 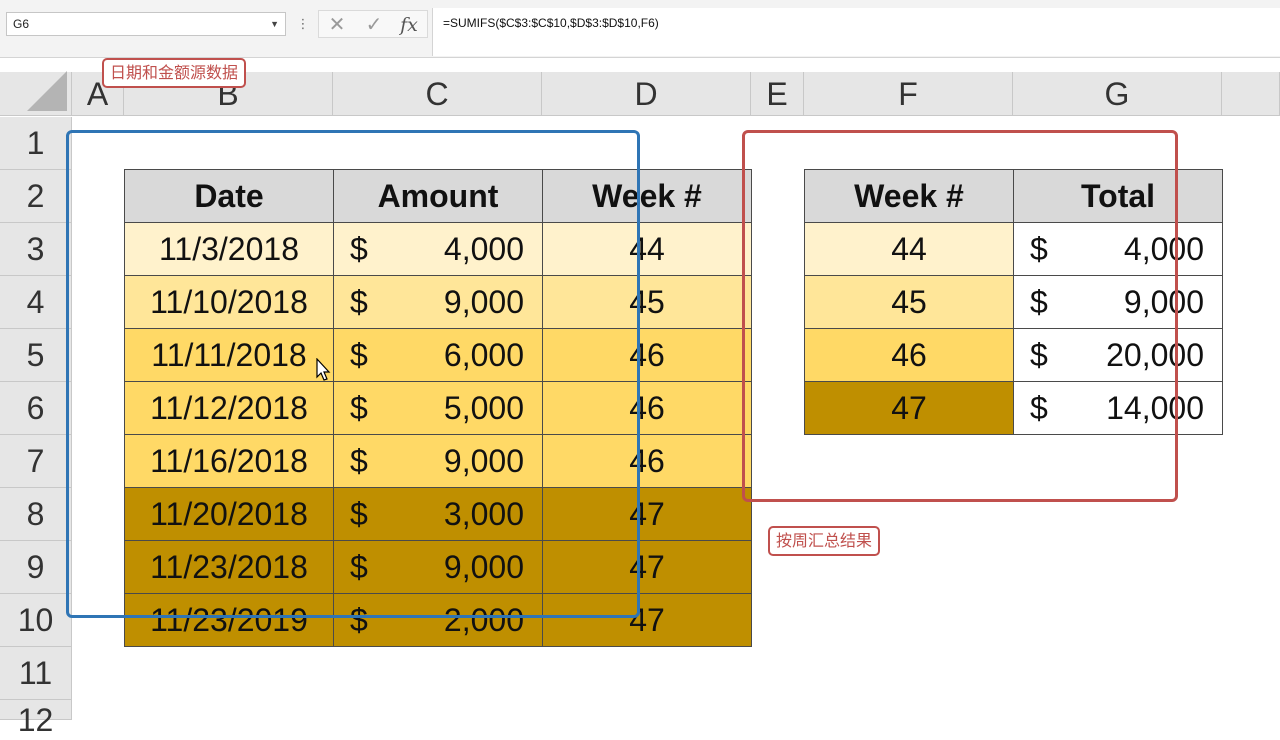 I want to click on name-box-value: G6, so click(x=21, y=24).